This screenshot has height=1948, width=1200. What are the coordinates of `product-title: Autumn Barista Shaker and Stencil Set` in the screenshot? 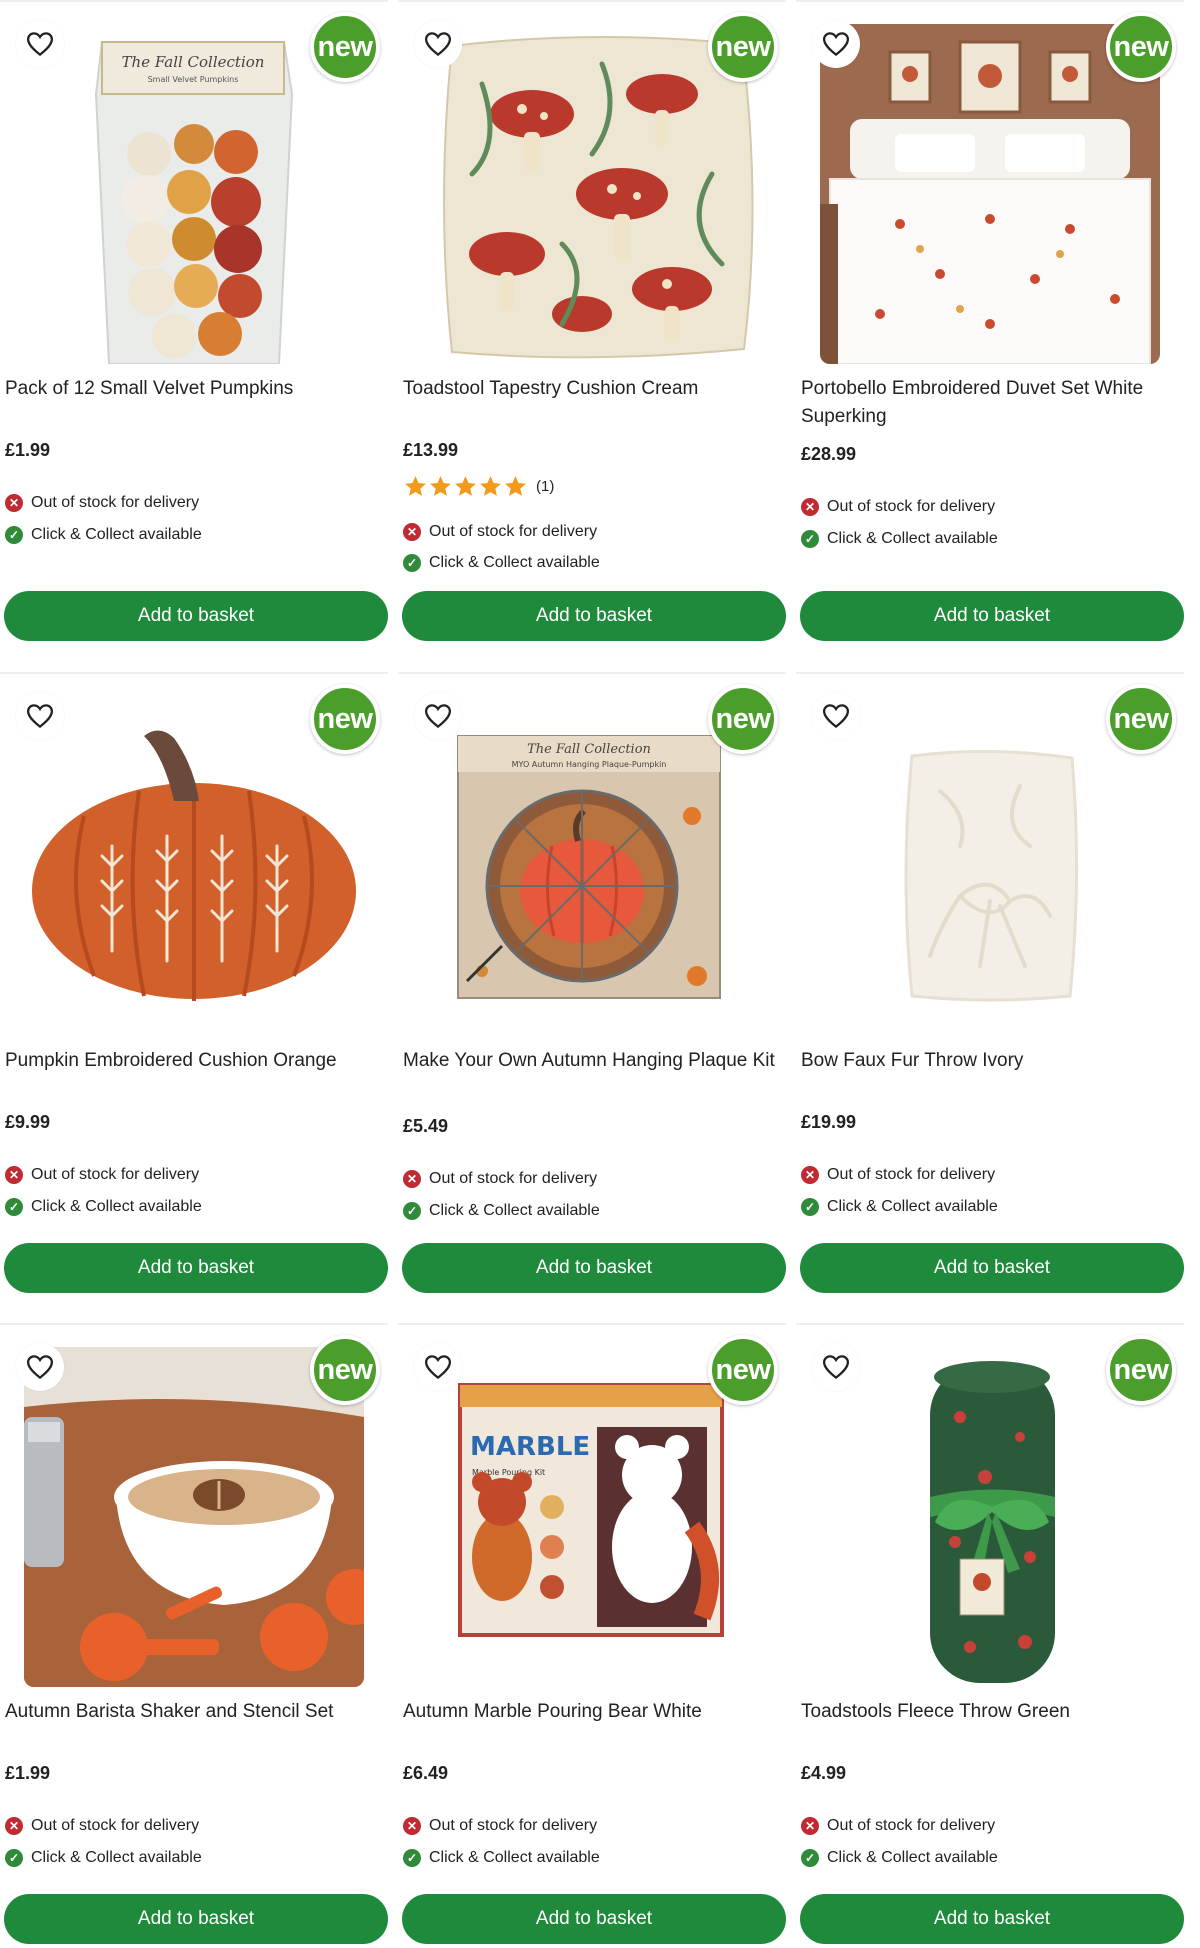 It's located at (195, 1712).